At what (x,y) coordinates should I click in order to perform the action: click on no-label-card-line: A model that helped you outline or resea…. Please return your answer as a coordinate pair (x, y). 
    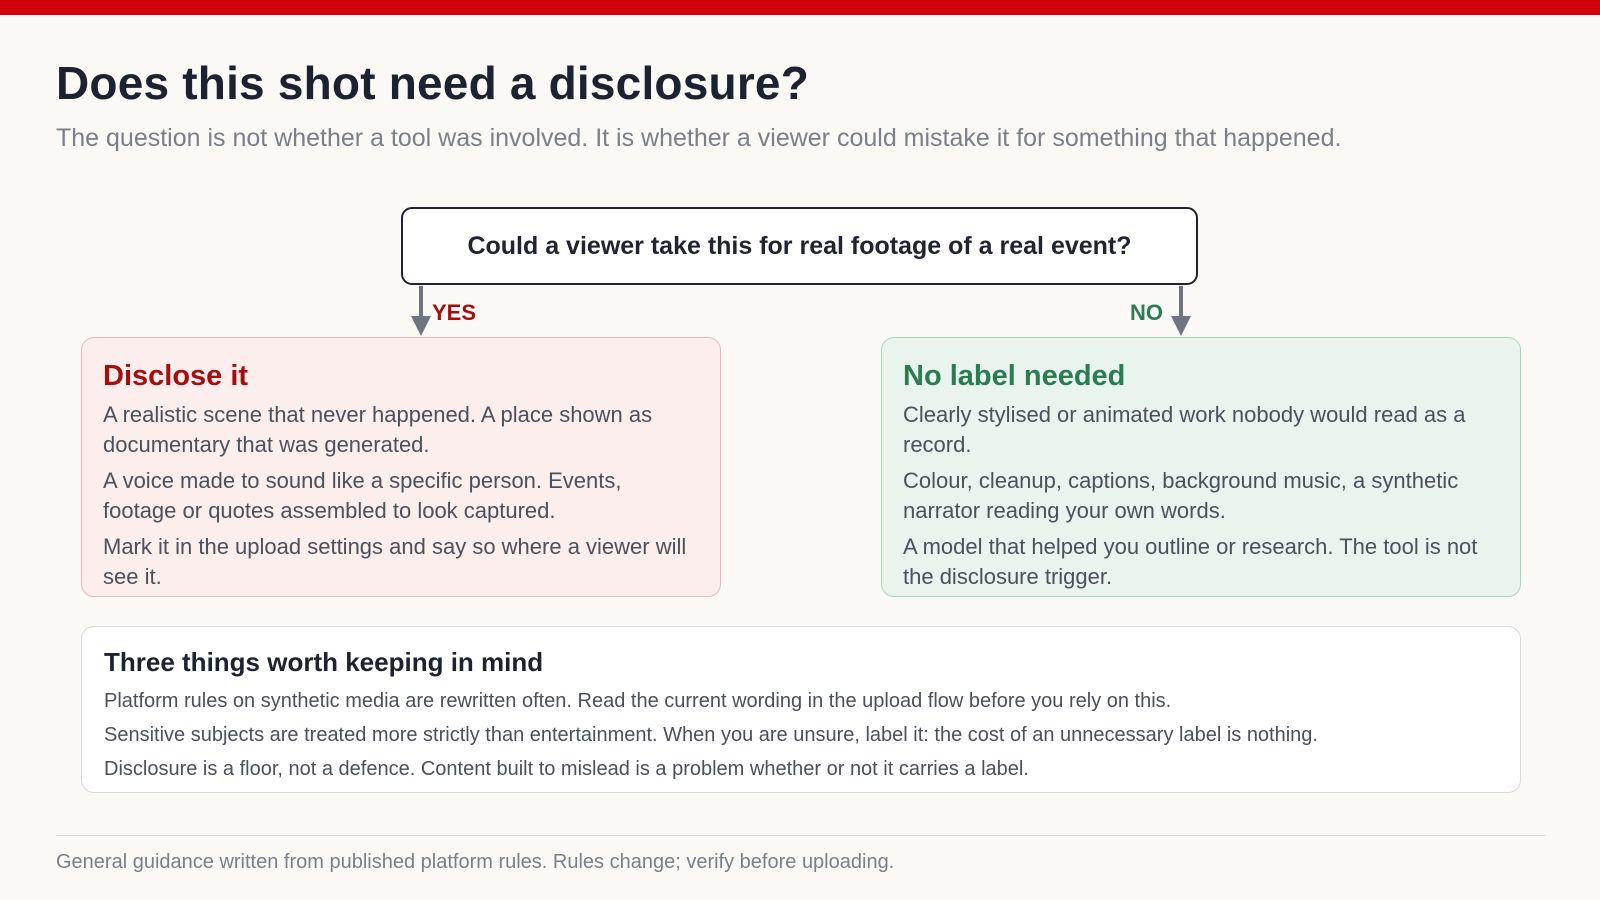
    Looking at the image, I should click on (1190, 561).